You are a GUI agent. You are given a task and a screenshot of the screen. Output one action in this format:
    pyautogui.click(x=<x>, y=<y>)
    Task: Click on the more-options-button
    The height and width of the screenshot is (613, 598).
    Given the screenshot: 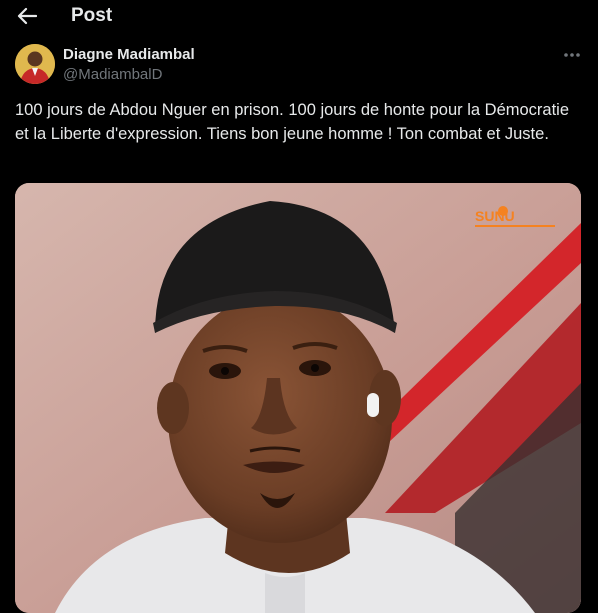 What is the action you would take?
    pyautogui.click(x=572, y=55)
    